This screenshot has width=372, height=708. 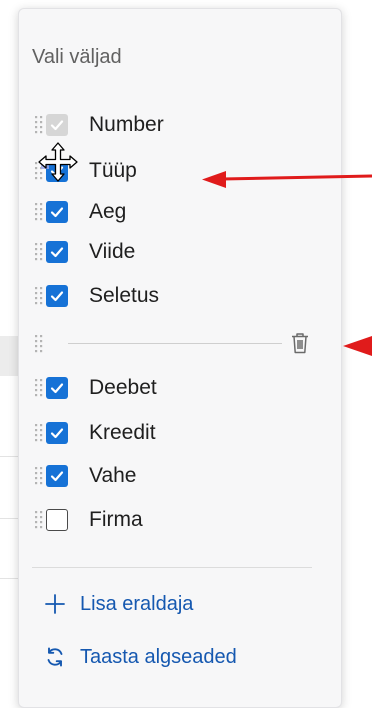 What do you see at coordinates (58, 162) in the screenshot?
I see `move-cursor-icon` at bounding box center [58, 162].